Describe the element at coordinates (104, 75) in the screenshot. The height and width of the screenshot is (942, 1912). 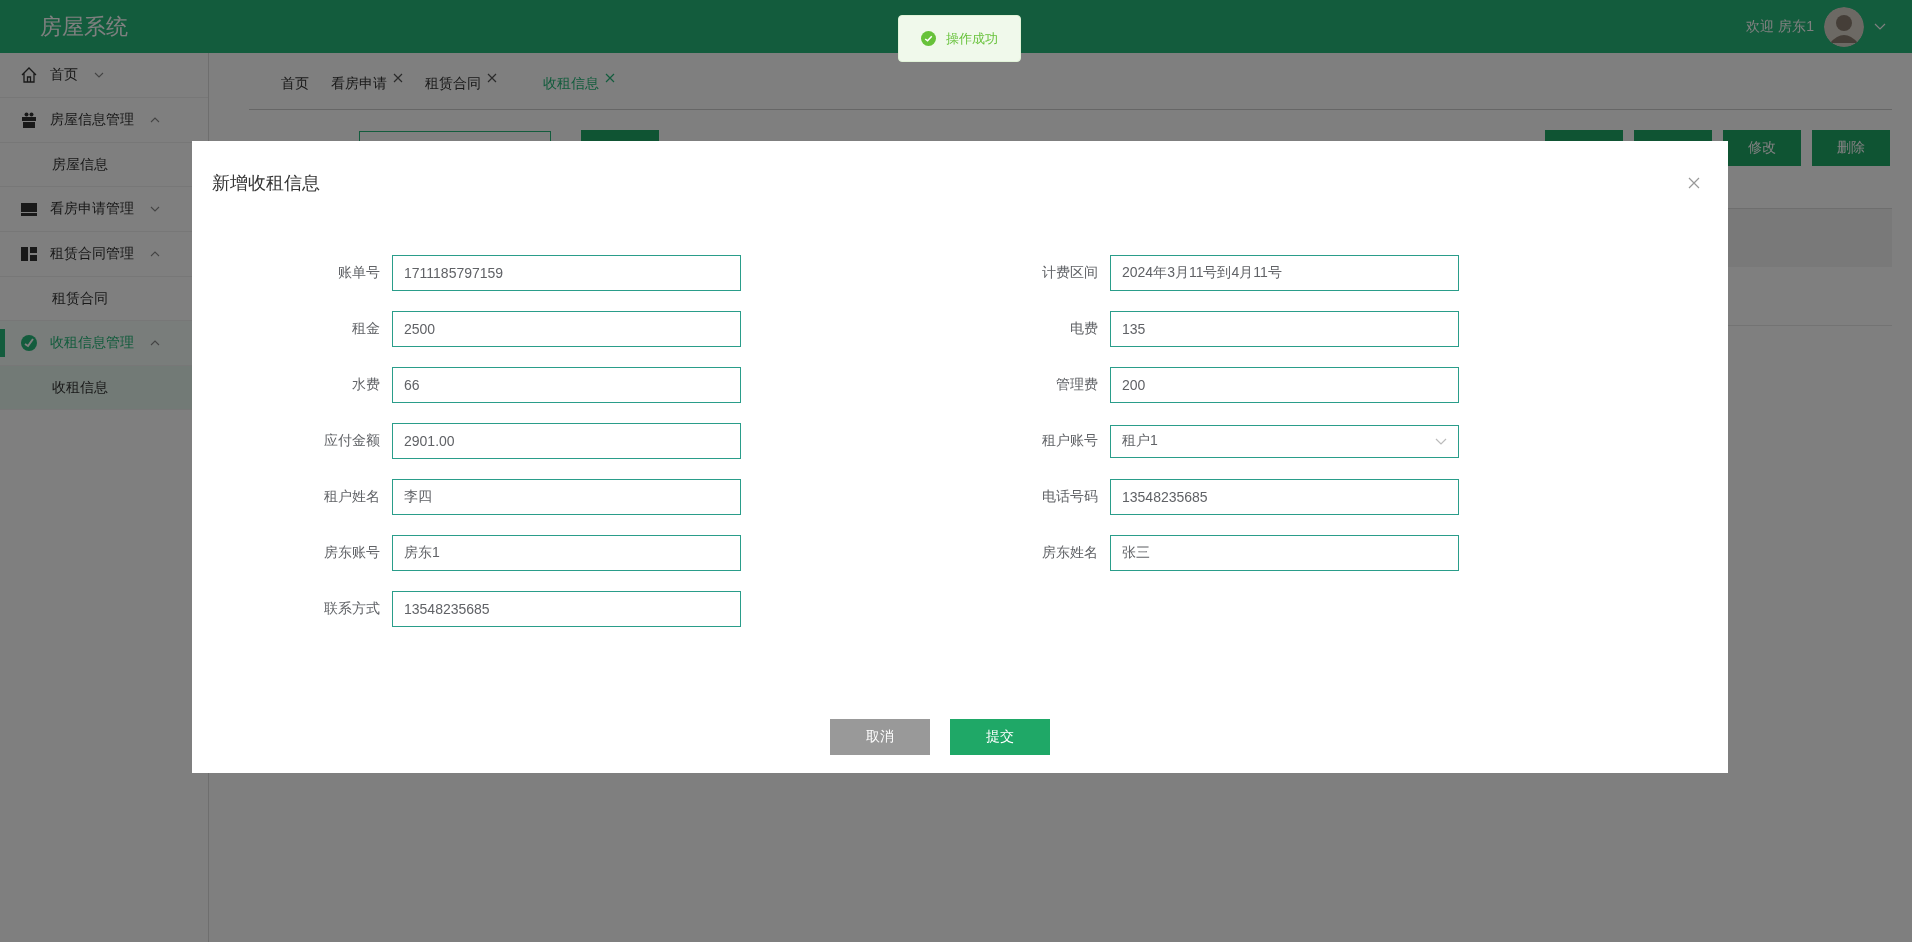
I see `menu-item: 首页` at that location.